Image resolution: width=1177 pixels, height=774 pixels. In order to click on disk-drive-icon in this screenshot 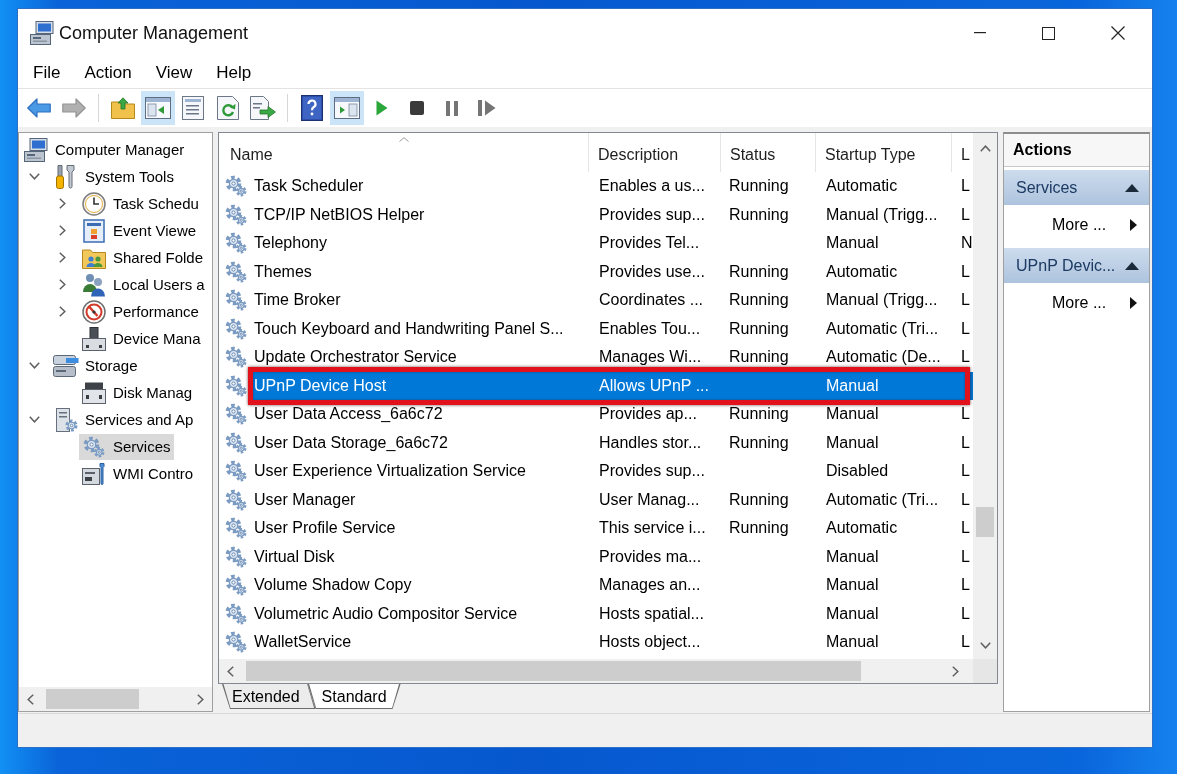, I will do `click(94, 392)`.